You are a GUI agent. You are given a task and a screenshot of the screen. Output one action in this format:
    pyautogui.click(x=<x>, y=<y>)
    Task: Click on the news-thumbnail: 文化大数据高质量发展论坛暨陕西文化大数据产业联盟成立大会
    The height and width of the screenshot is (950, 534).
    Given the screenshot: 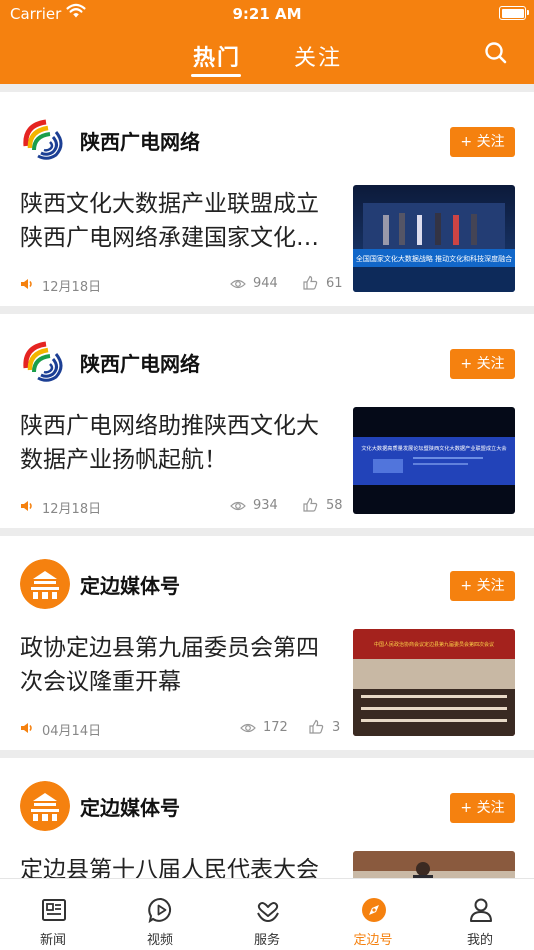 What is the action you would take?
    pyautogui.click(x=434, y=460)
    